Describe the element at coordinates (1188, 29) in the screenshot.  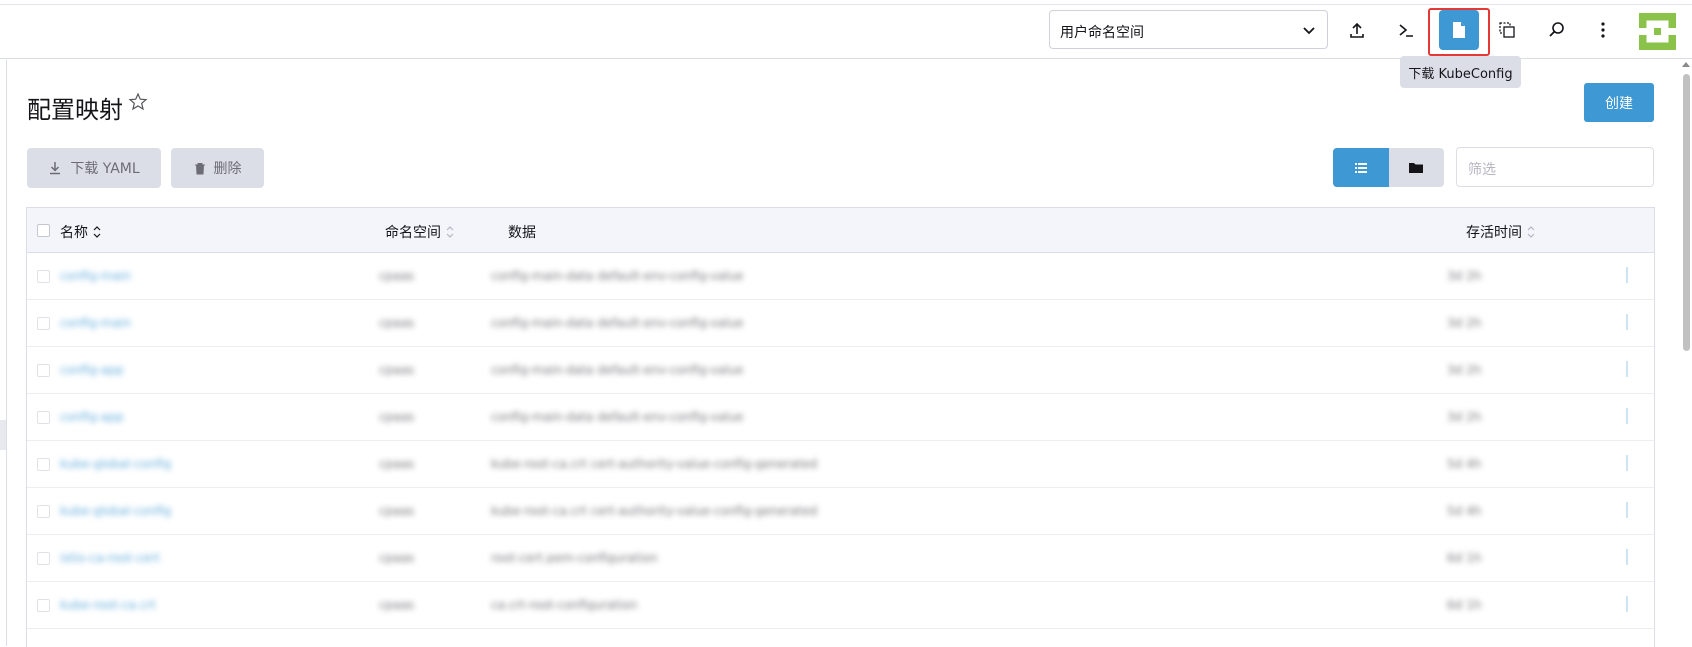
I see `namespace-select: 用户命名空间` at that location.